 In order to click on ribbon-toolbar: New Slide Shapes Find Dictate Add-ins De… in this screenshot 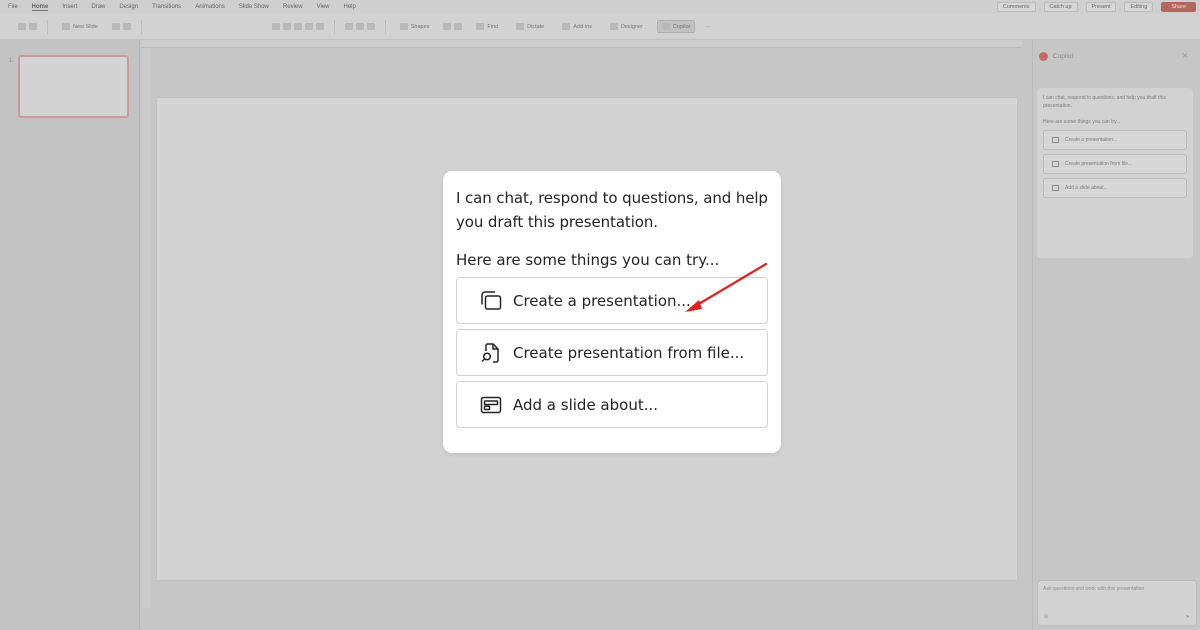, I will do `click(600, 27)`.